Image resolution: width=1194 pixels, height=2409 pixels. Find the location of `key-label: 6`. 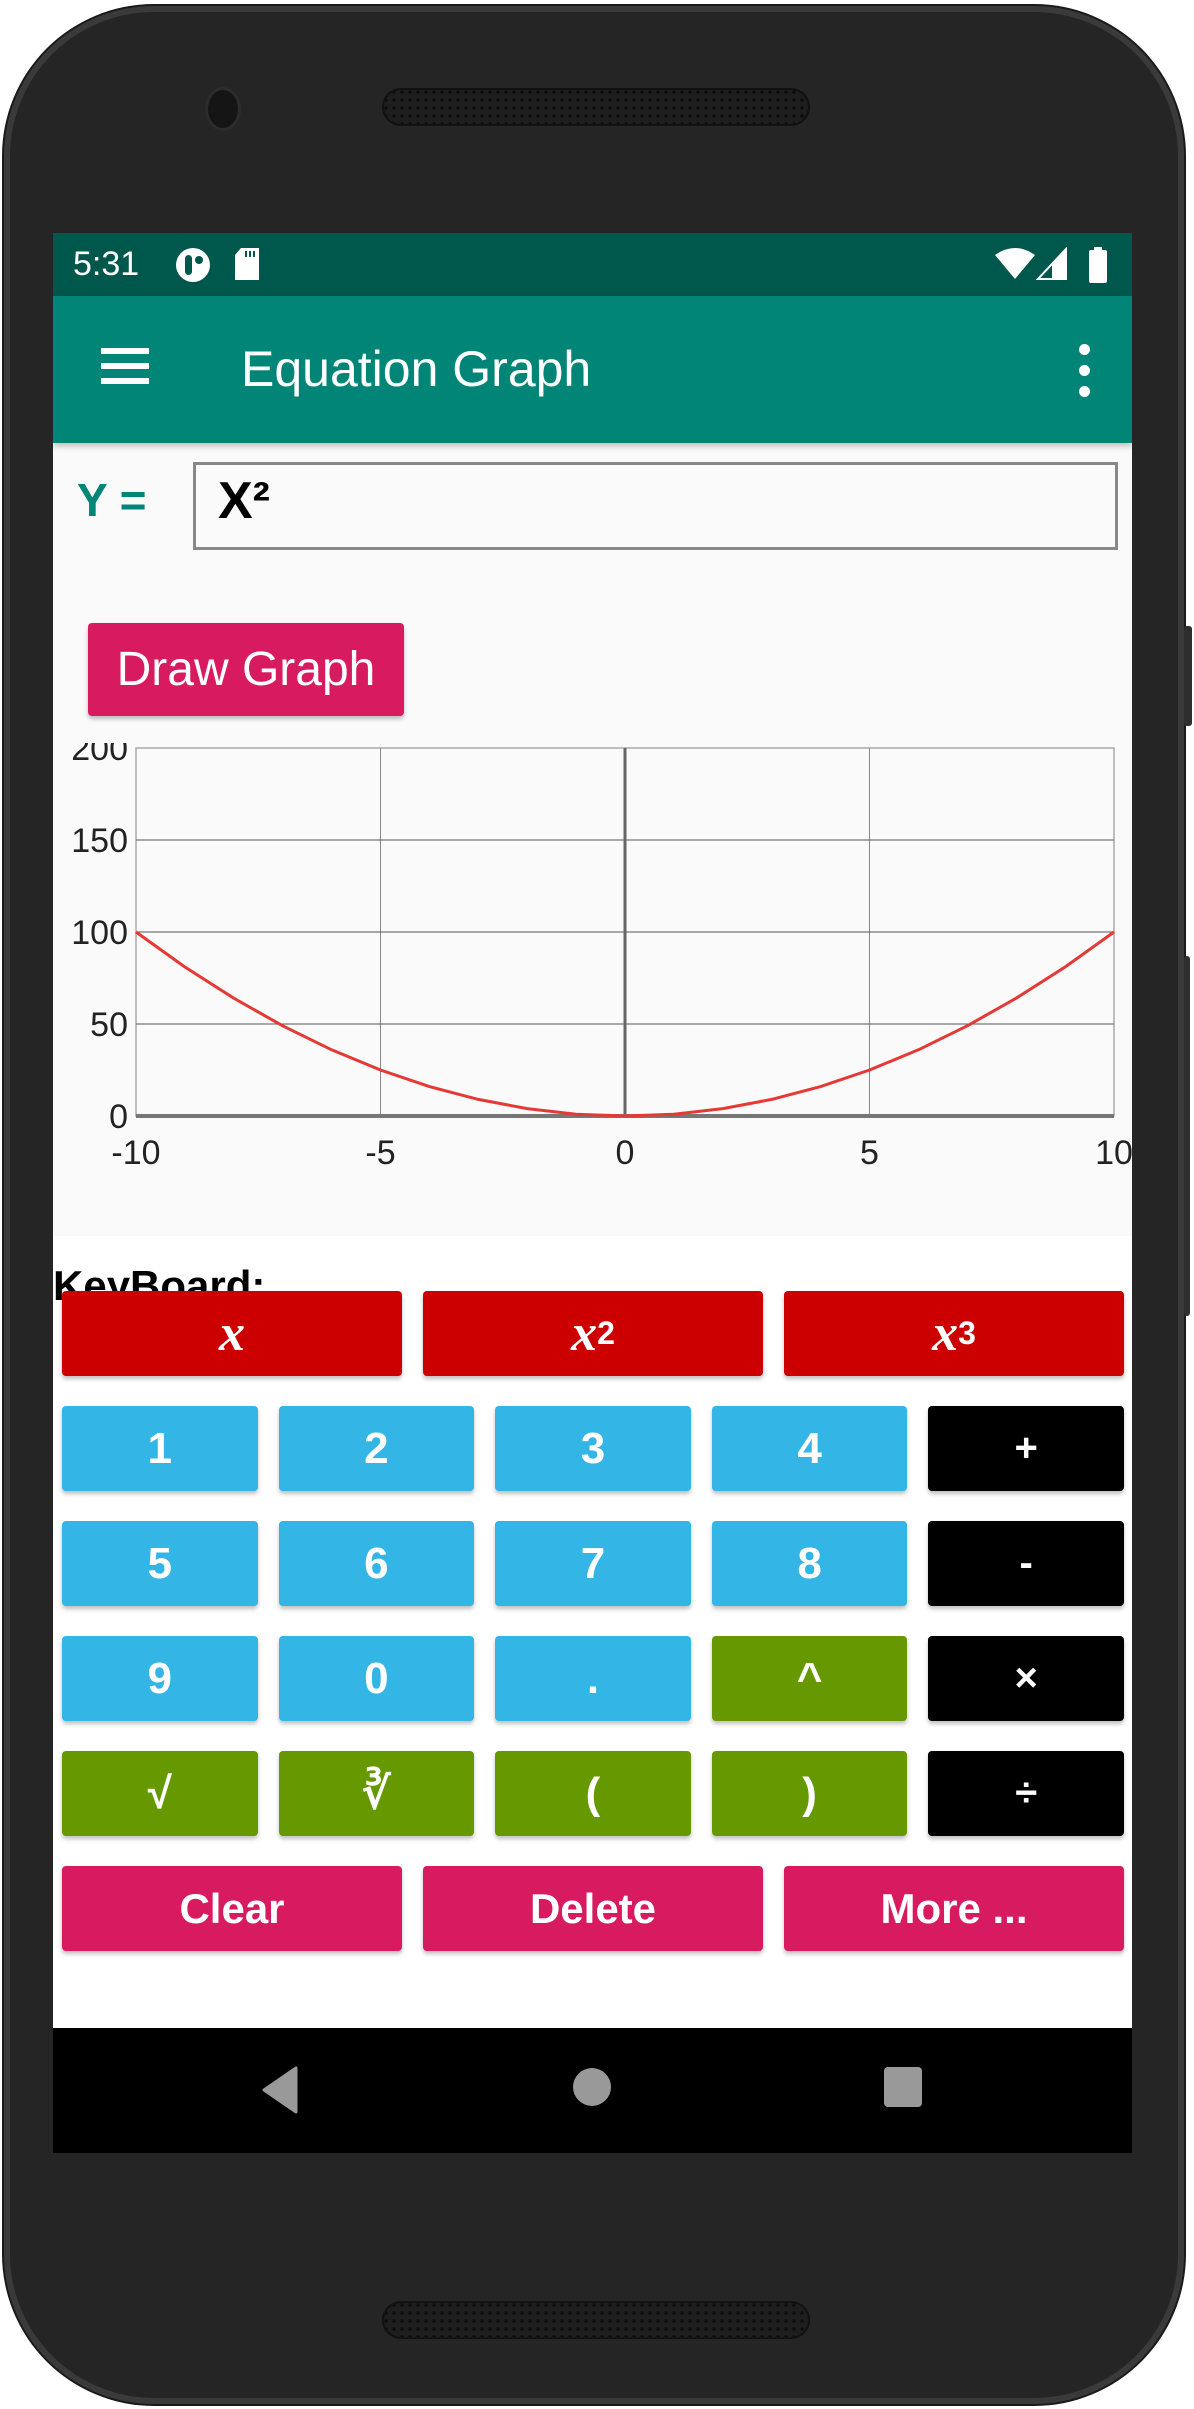

key-label: 6 is located at coordinates (376, 1563).